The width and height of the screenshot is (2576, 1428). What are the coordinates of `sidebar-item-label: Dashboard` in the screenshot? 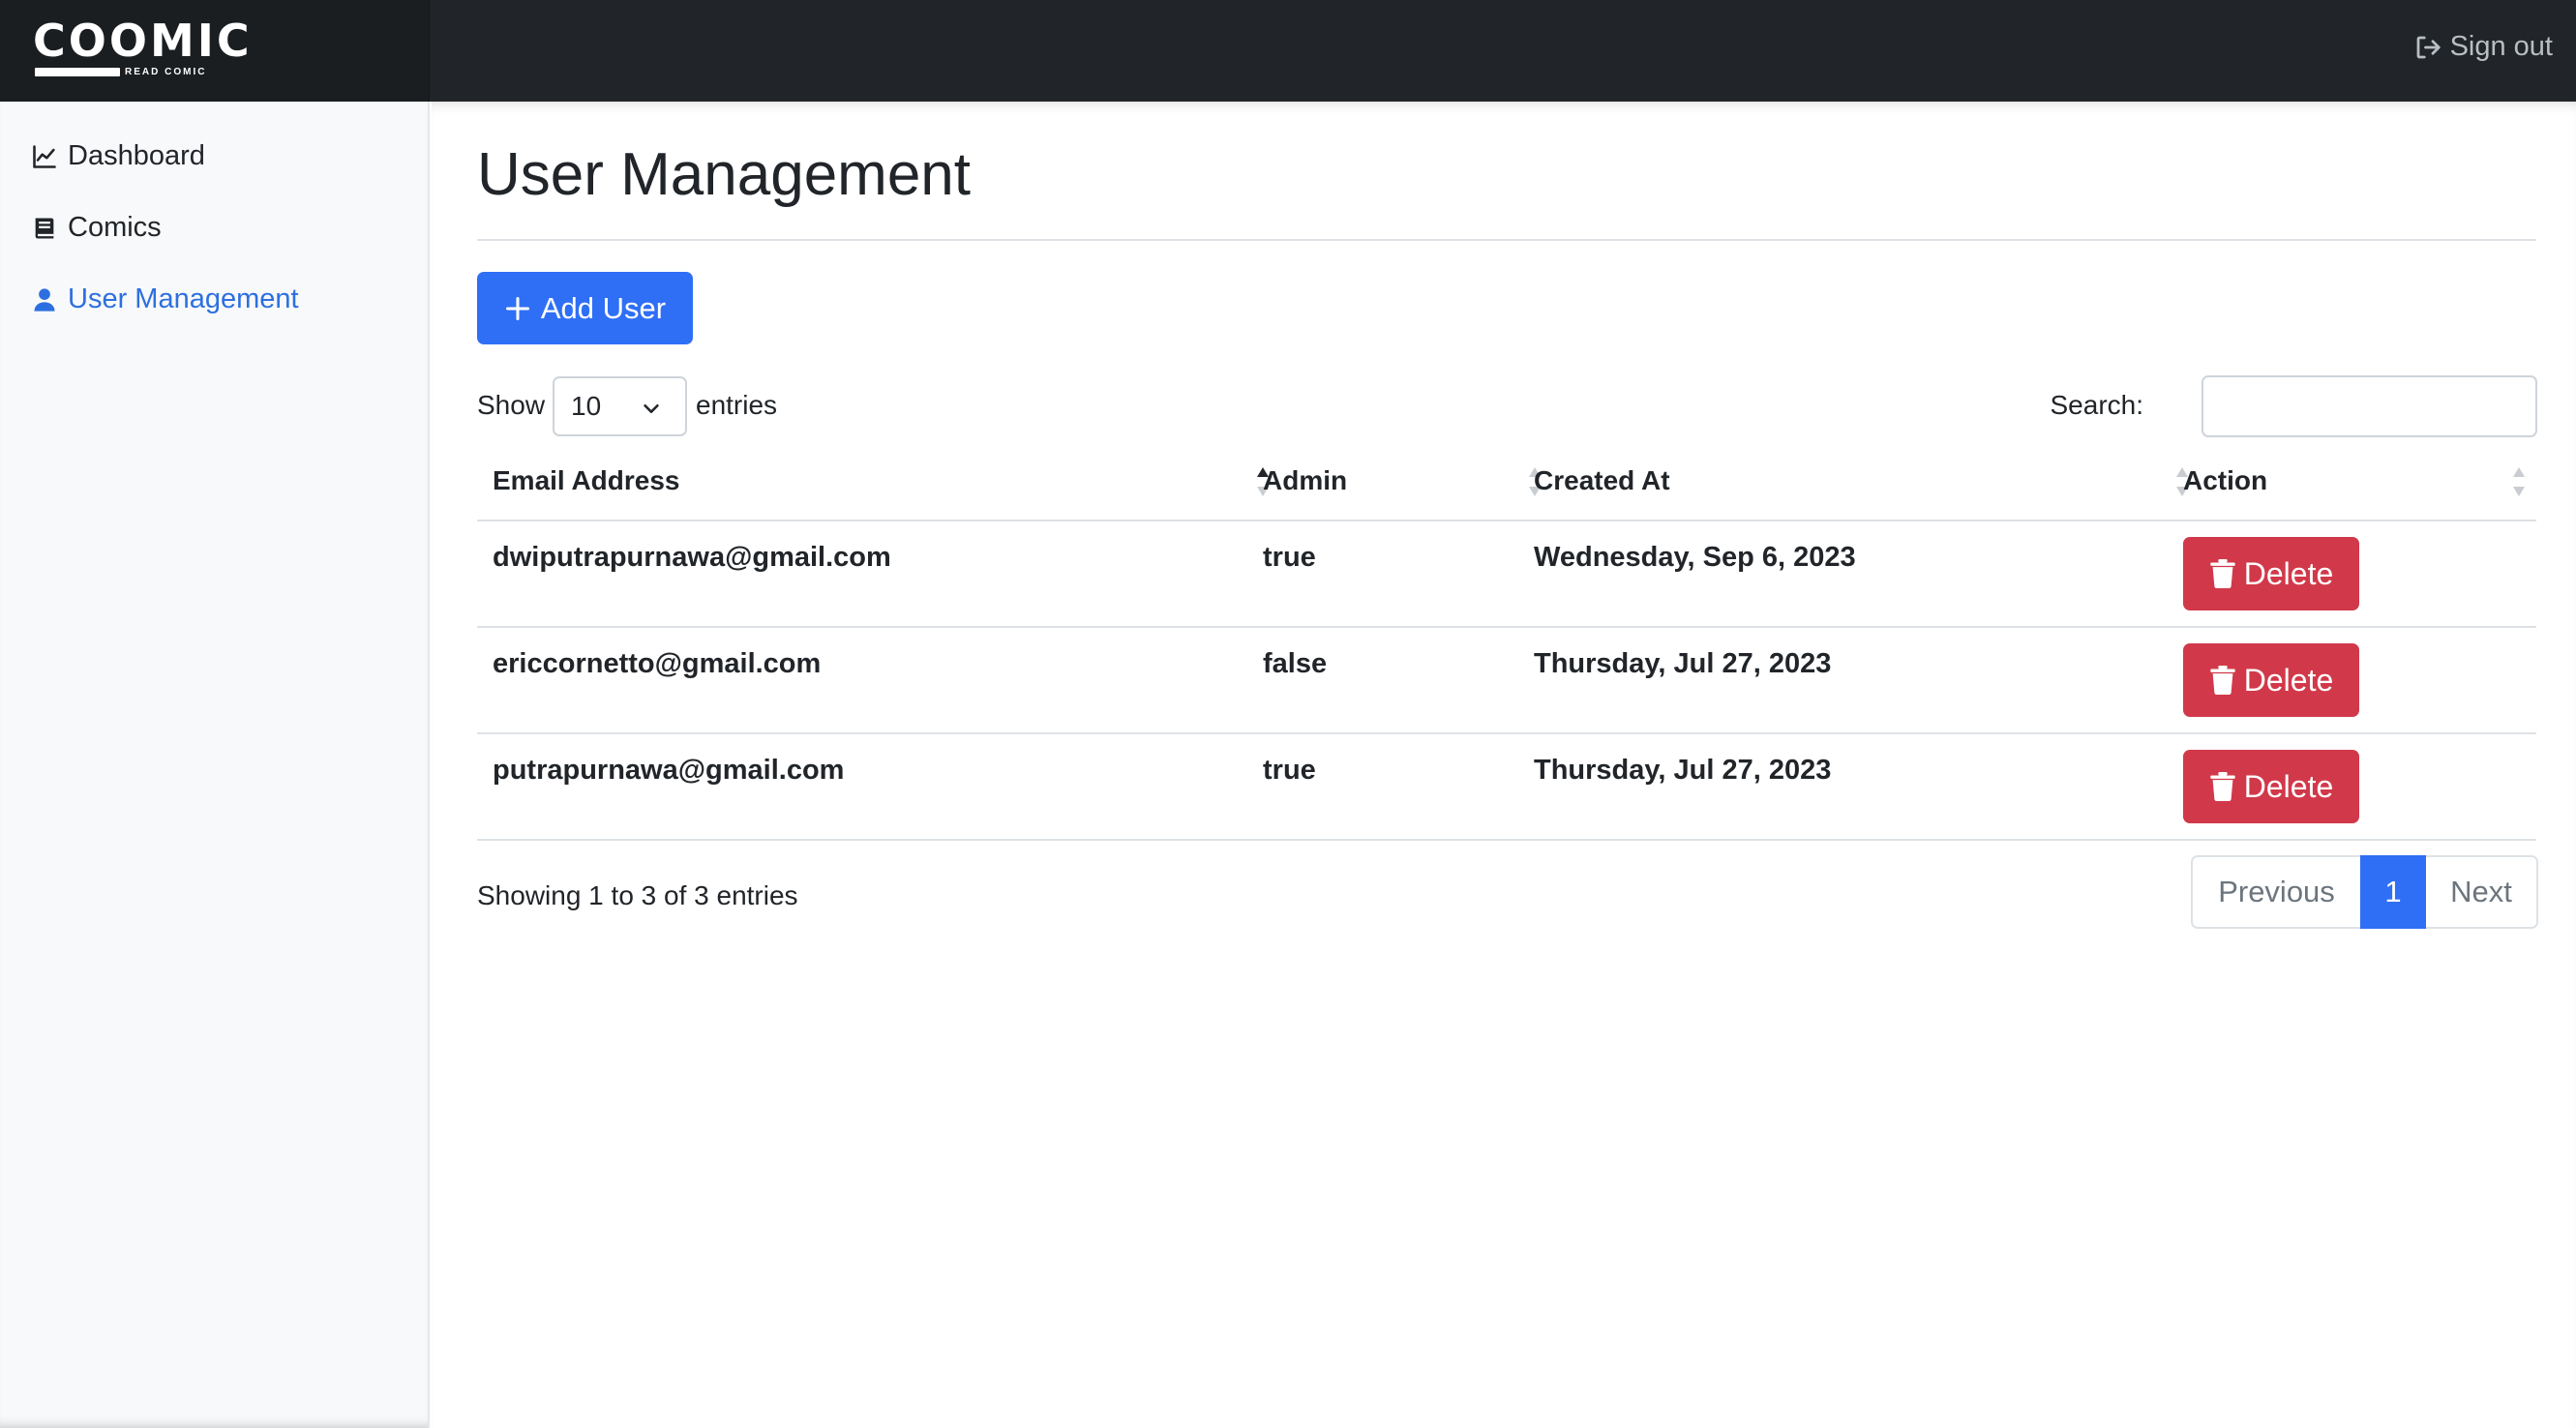 It's located at (136, 156).